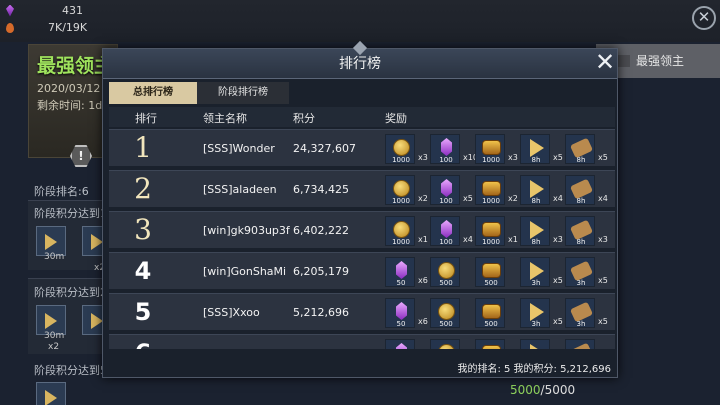 Image resolution: width=720 pixels, height=405 pixels. Describe the element at coordinates (70, 213) in the screenshot. I see `milestone-label: 阶段积分达到1` at that location.